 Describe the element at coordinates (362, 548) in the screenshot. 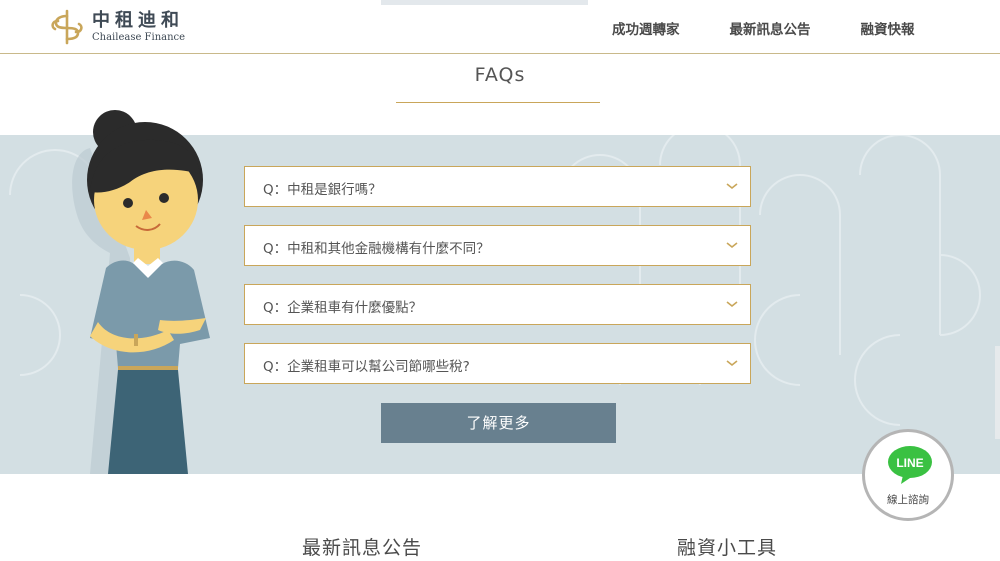

I see `section-title-latest-news: 最新訊息公告` at that location.